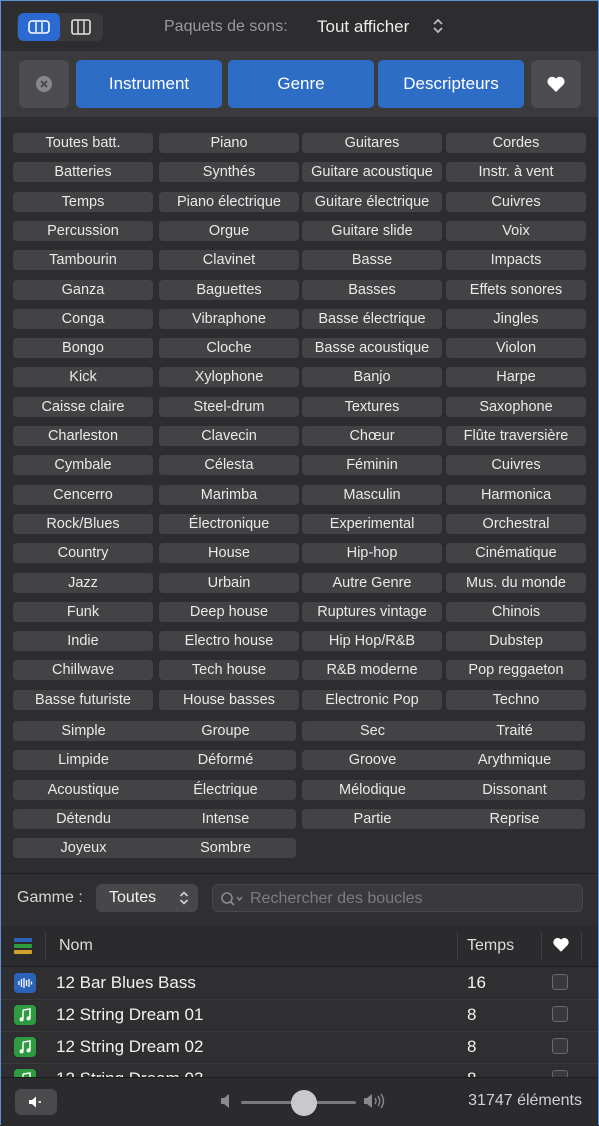 The width and height of the screenshot is (599, 1126). What do you see at coordinates (372, 611) in the screenshot?
I see `keyword-button: Ruptures vintage` at bounding box center [372, 611].